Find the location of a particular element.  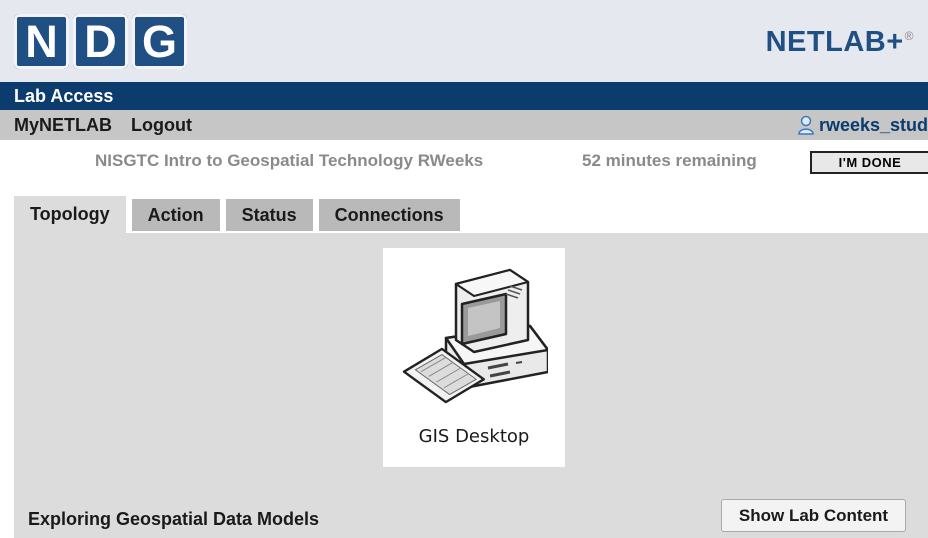

device-label: GIS Desktop is located at coordinates (474, 436).